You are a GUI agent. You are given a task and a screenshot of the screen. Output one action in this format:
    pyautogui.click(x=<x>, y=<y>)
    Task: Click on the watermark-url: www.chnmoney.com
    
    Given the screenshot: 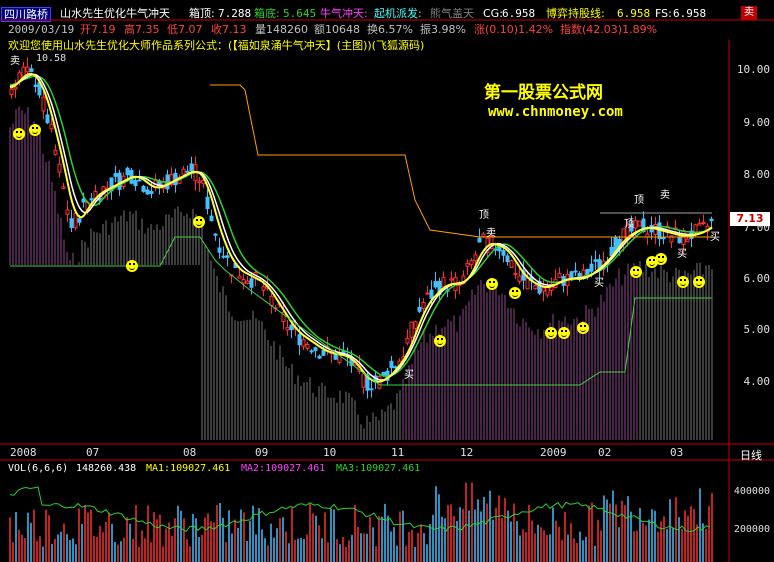 What is the action you would take?
    pyautogui.click(x=555, y=112)
    